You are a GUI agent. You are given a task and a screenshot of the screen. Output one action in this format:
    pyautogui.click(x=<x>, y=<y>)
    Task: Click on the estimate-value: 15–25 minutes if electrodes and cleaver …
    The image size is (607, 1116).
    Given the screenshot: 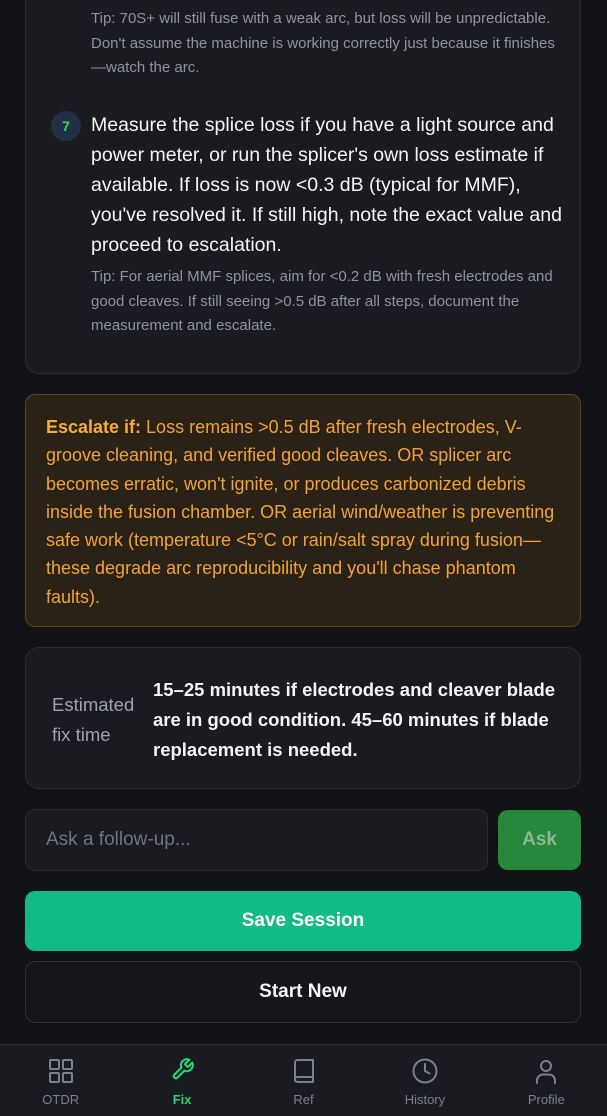 What is the action you would take?
    pyautogui.click(x=354, y=719)
    